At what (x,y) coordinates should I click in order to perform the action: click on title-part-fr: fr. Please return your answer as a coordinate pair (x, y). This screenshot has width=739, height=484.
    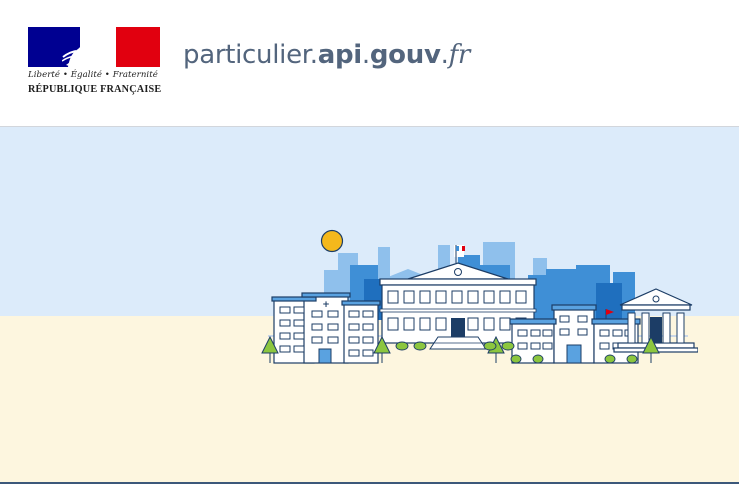
    Looking at the image, I should click on (459, 55).